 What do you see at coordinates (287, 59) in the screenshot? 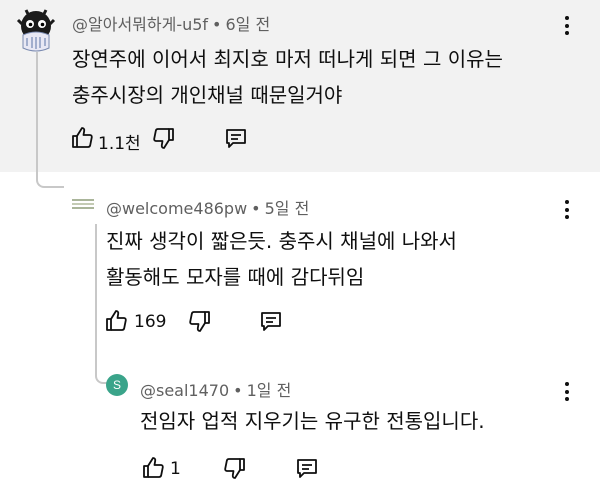
I see `comment-line: 장연주에 이어서 최지호 마저 떠나게 되면 그 이유는` at bounding box center [287, 59].